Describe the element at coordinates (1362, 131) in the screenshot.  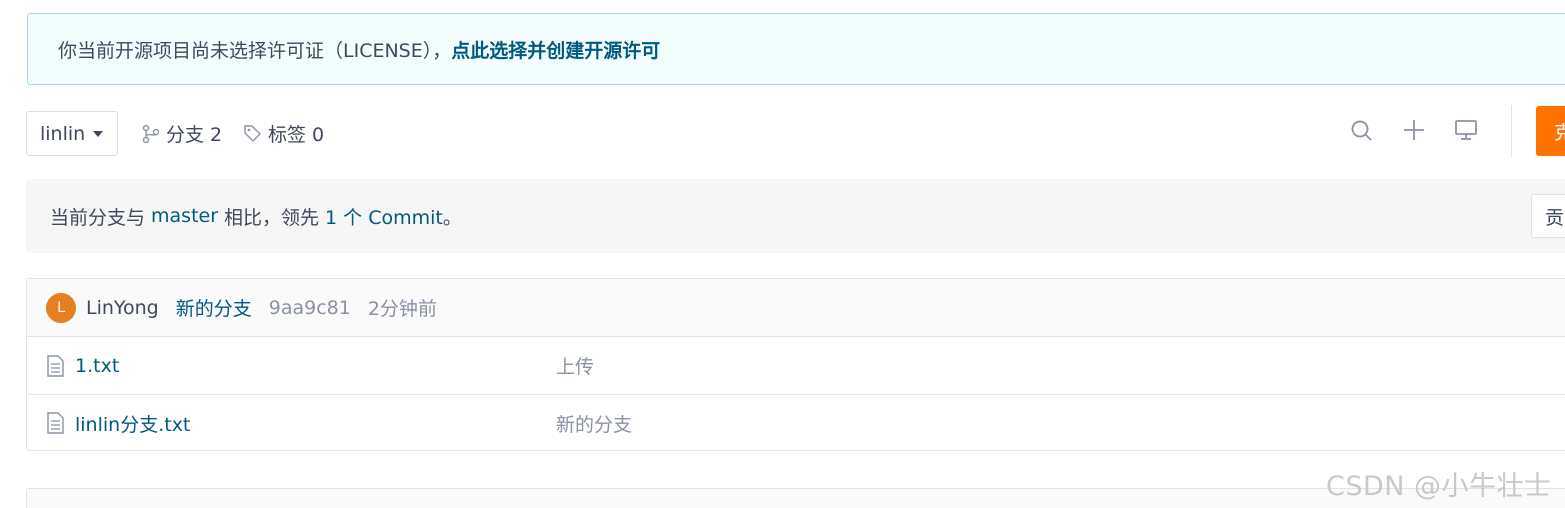
I see `search-icon` at that location.